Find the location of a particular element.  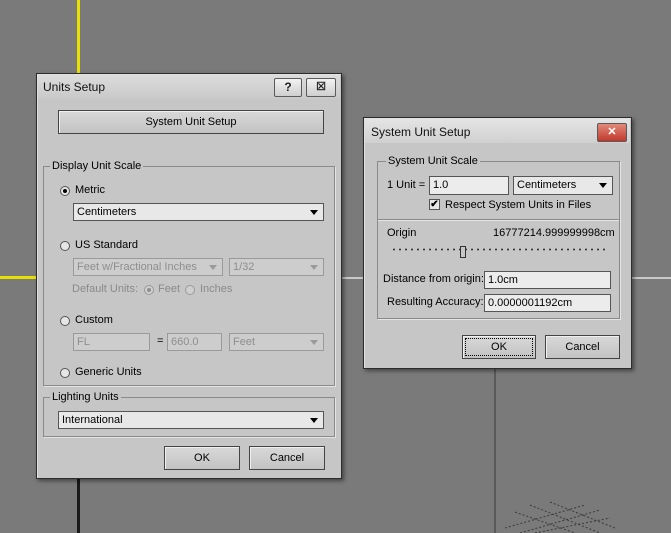

lighting-units-dropdown: International is located at coordinates (191, 420).